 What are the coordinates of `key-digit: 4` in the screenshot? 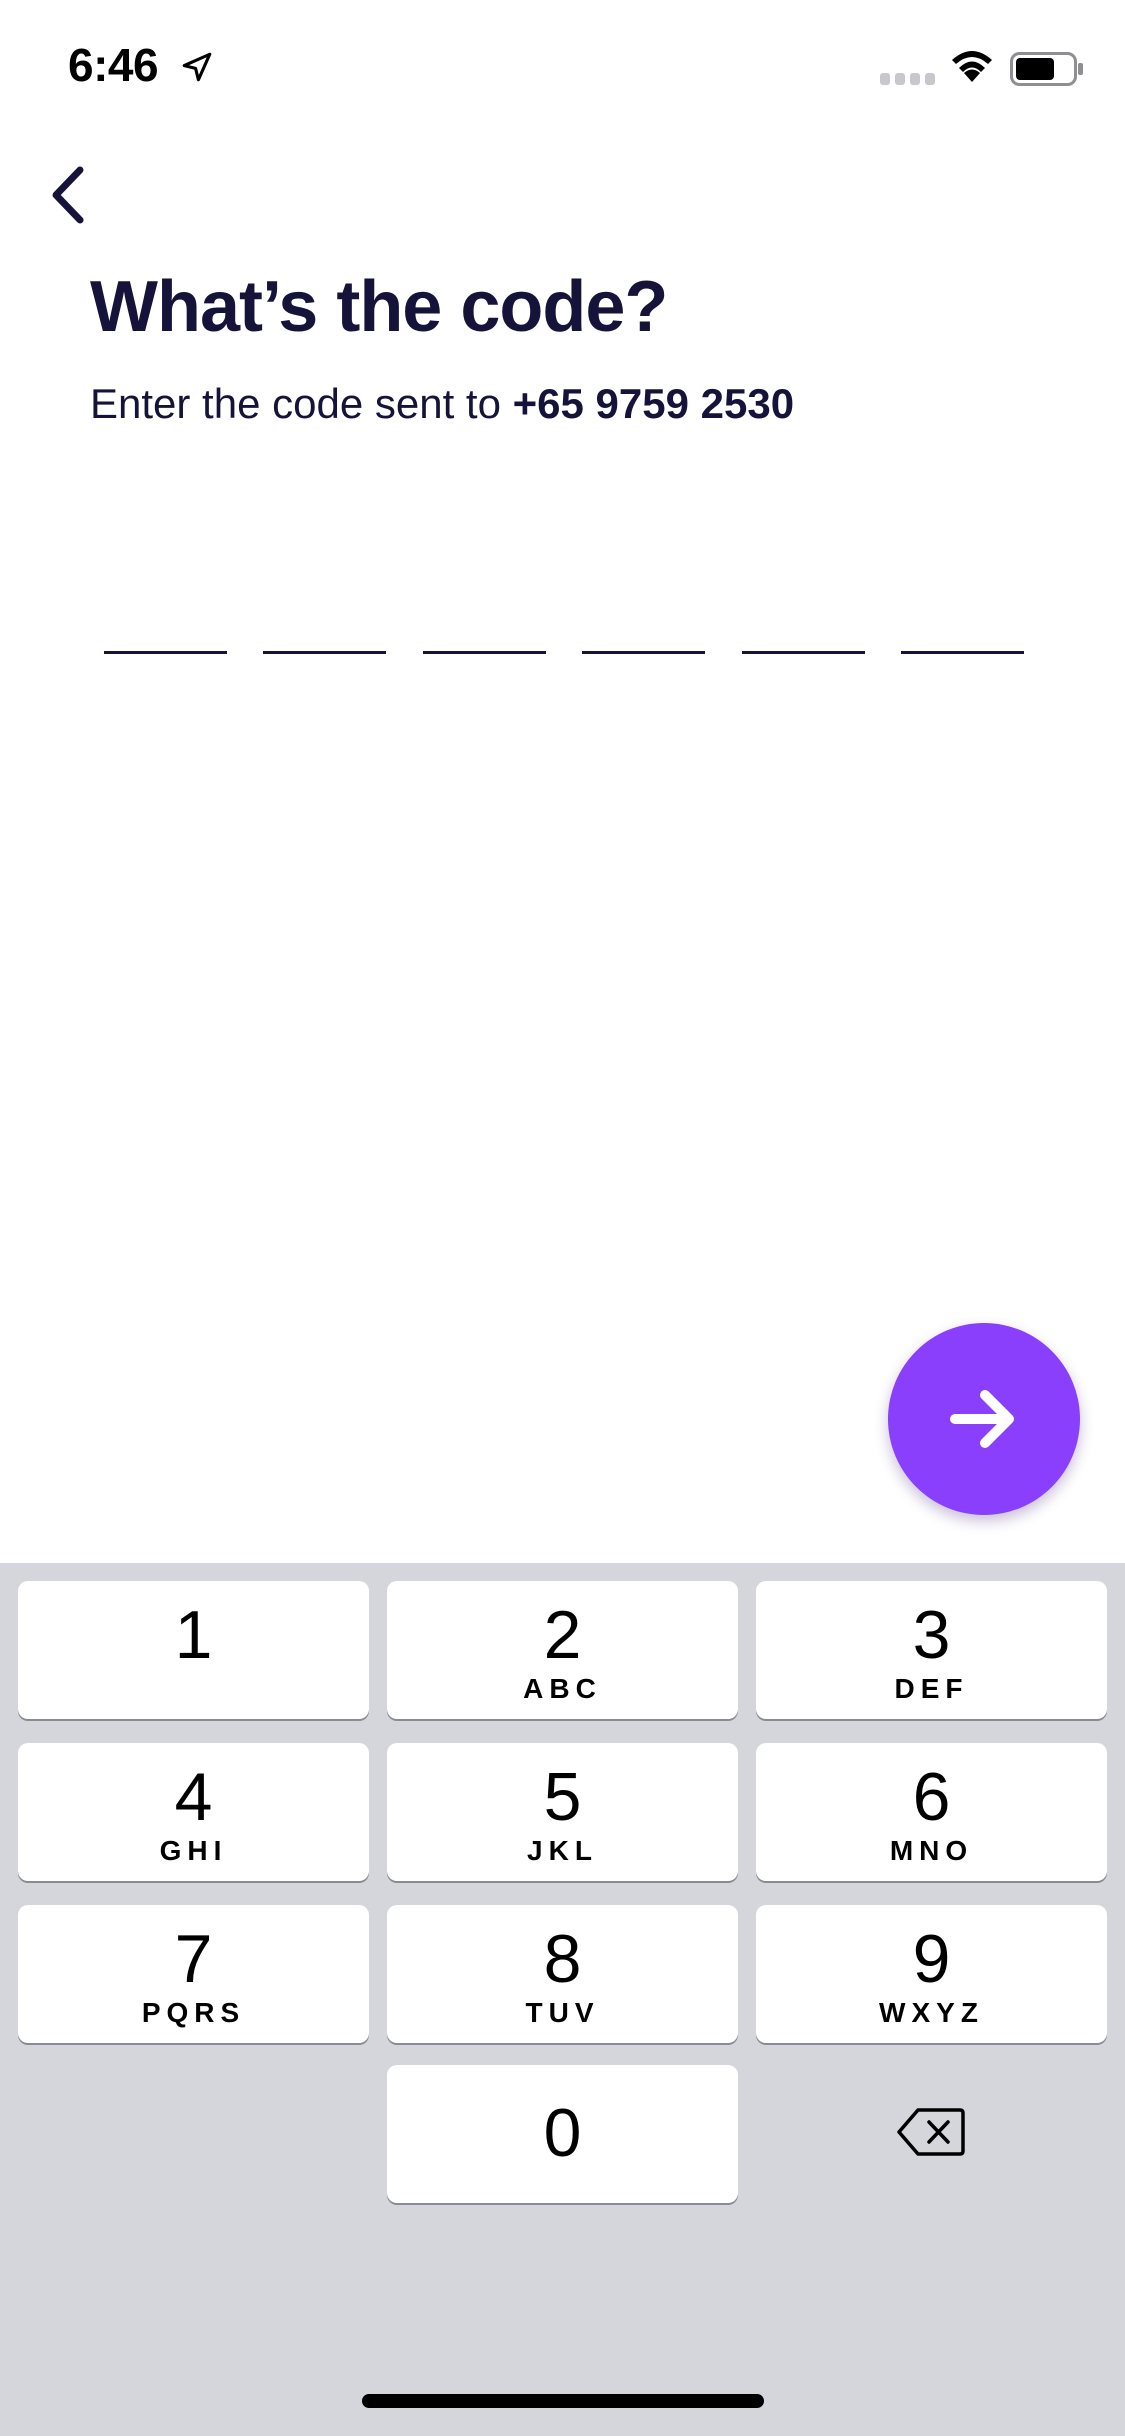 It's located at (193, 1797).